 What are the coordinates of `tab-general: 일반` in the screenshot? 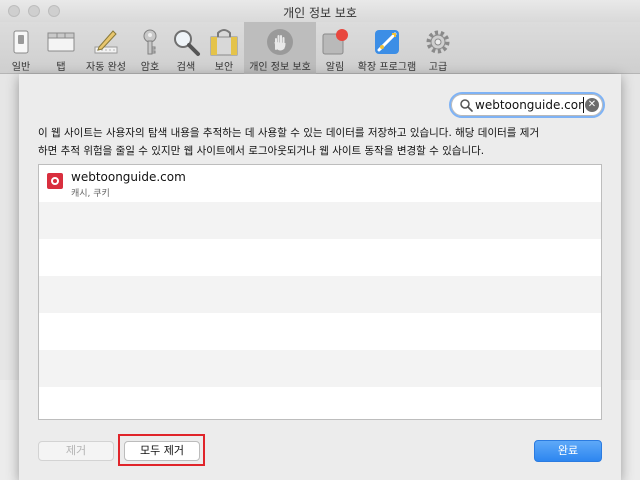 It's located at (21, 48).